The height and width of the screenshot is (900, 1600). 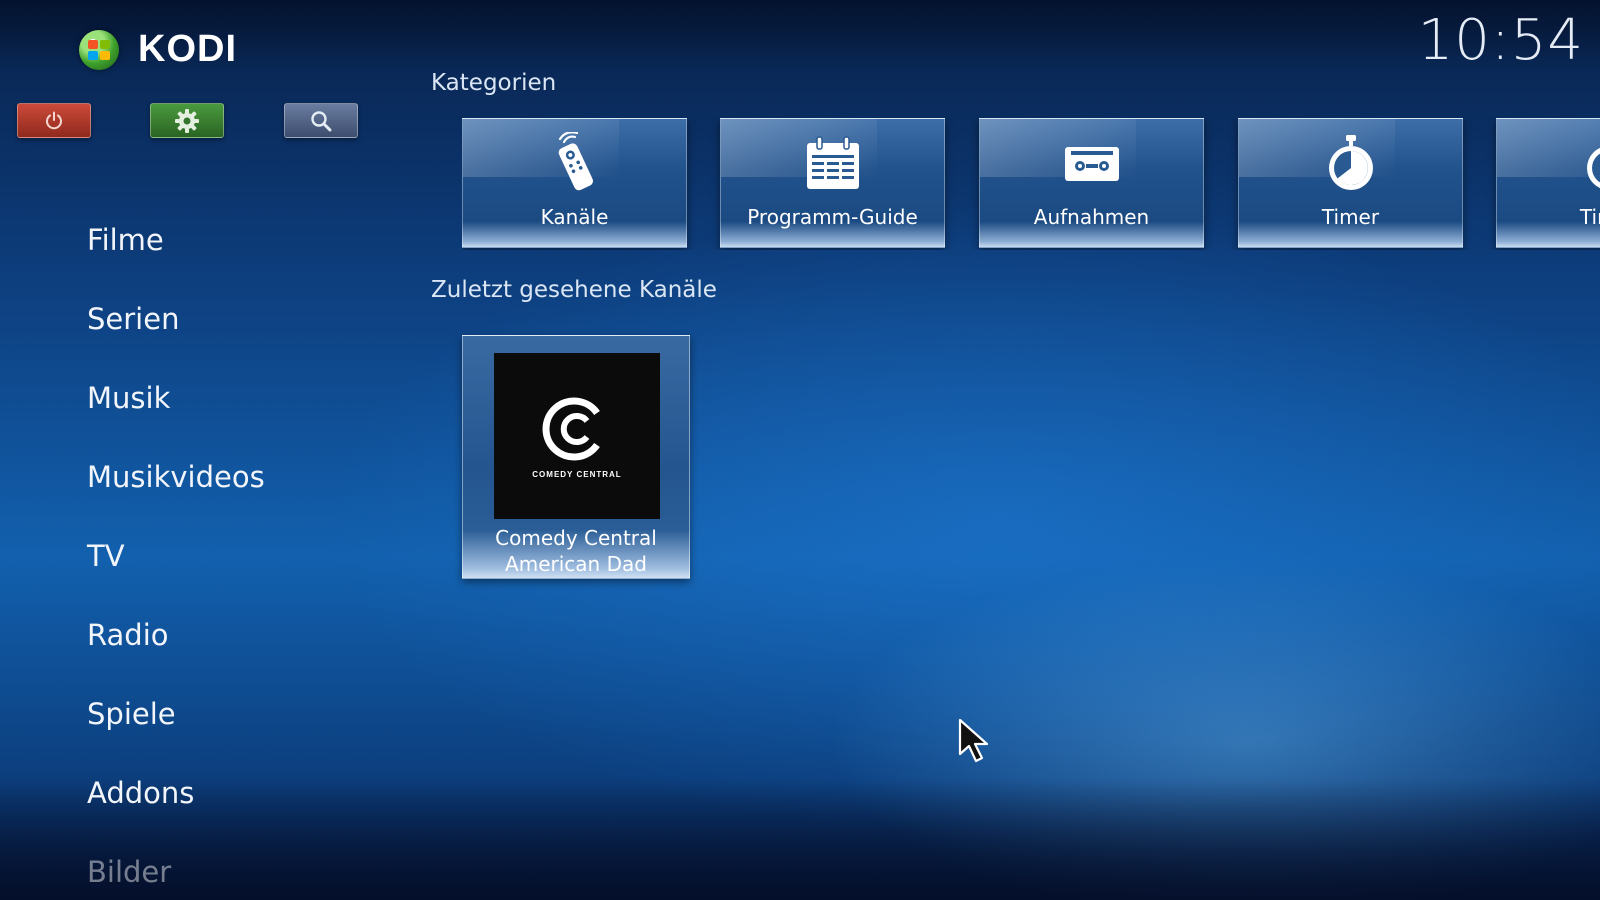 What do you see at coordinates (1548, 183) in the screenshot?
I see `category-tile-timer-rules: Timer` at bounding box center [1548, 183].